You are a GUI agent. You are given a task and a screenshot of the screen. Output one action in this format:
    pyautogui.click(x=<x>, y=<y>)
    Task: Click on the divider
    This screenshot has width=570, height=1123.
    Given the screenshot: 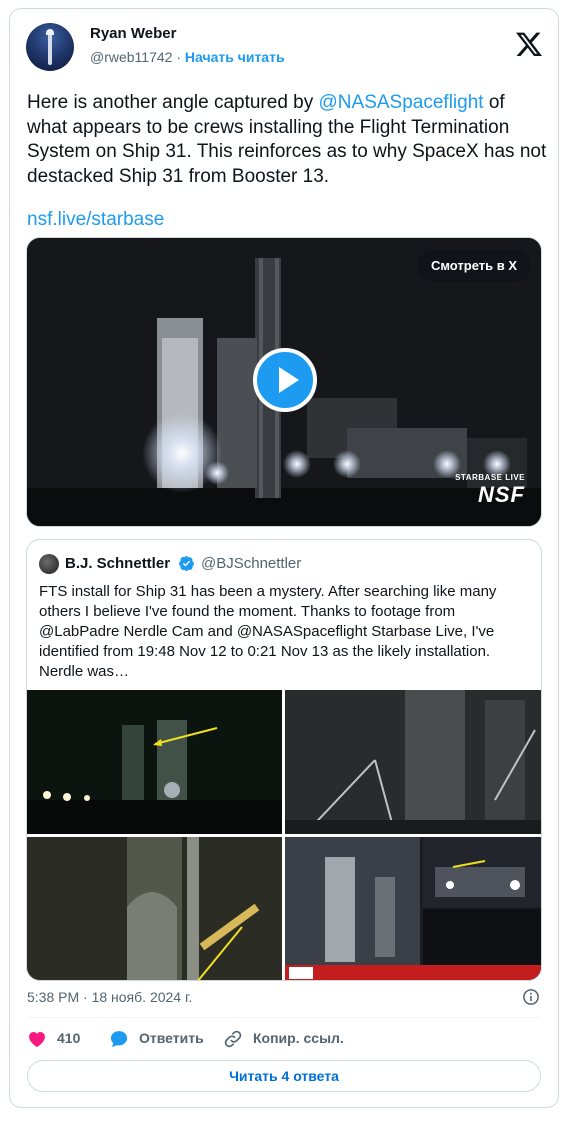 What is the action you would take?
    pyautogui.click(x=284, y=1017)
    